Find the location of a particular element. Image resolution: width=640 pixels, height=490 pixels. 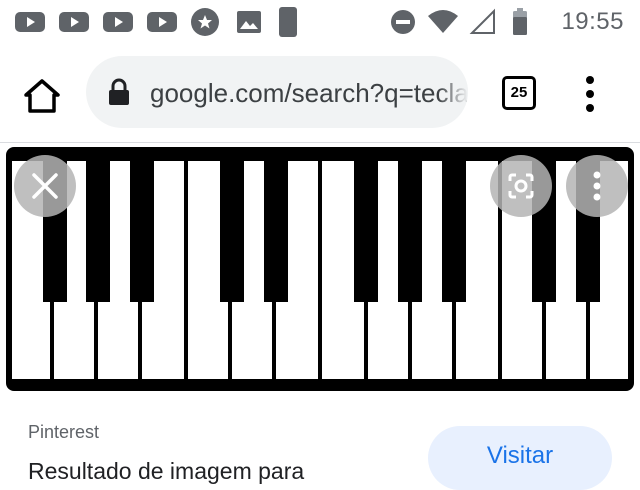

status-clock: 19:55 is located at coordinates (592, 21).